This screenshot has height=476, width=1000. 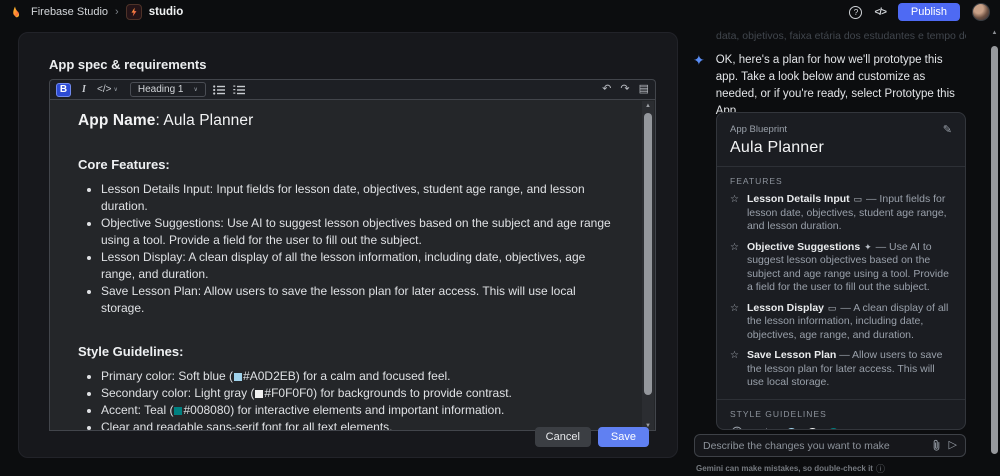 I want to click on edit-icon: ✎, so click(x=947, y=129).